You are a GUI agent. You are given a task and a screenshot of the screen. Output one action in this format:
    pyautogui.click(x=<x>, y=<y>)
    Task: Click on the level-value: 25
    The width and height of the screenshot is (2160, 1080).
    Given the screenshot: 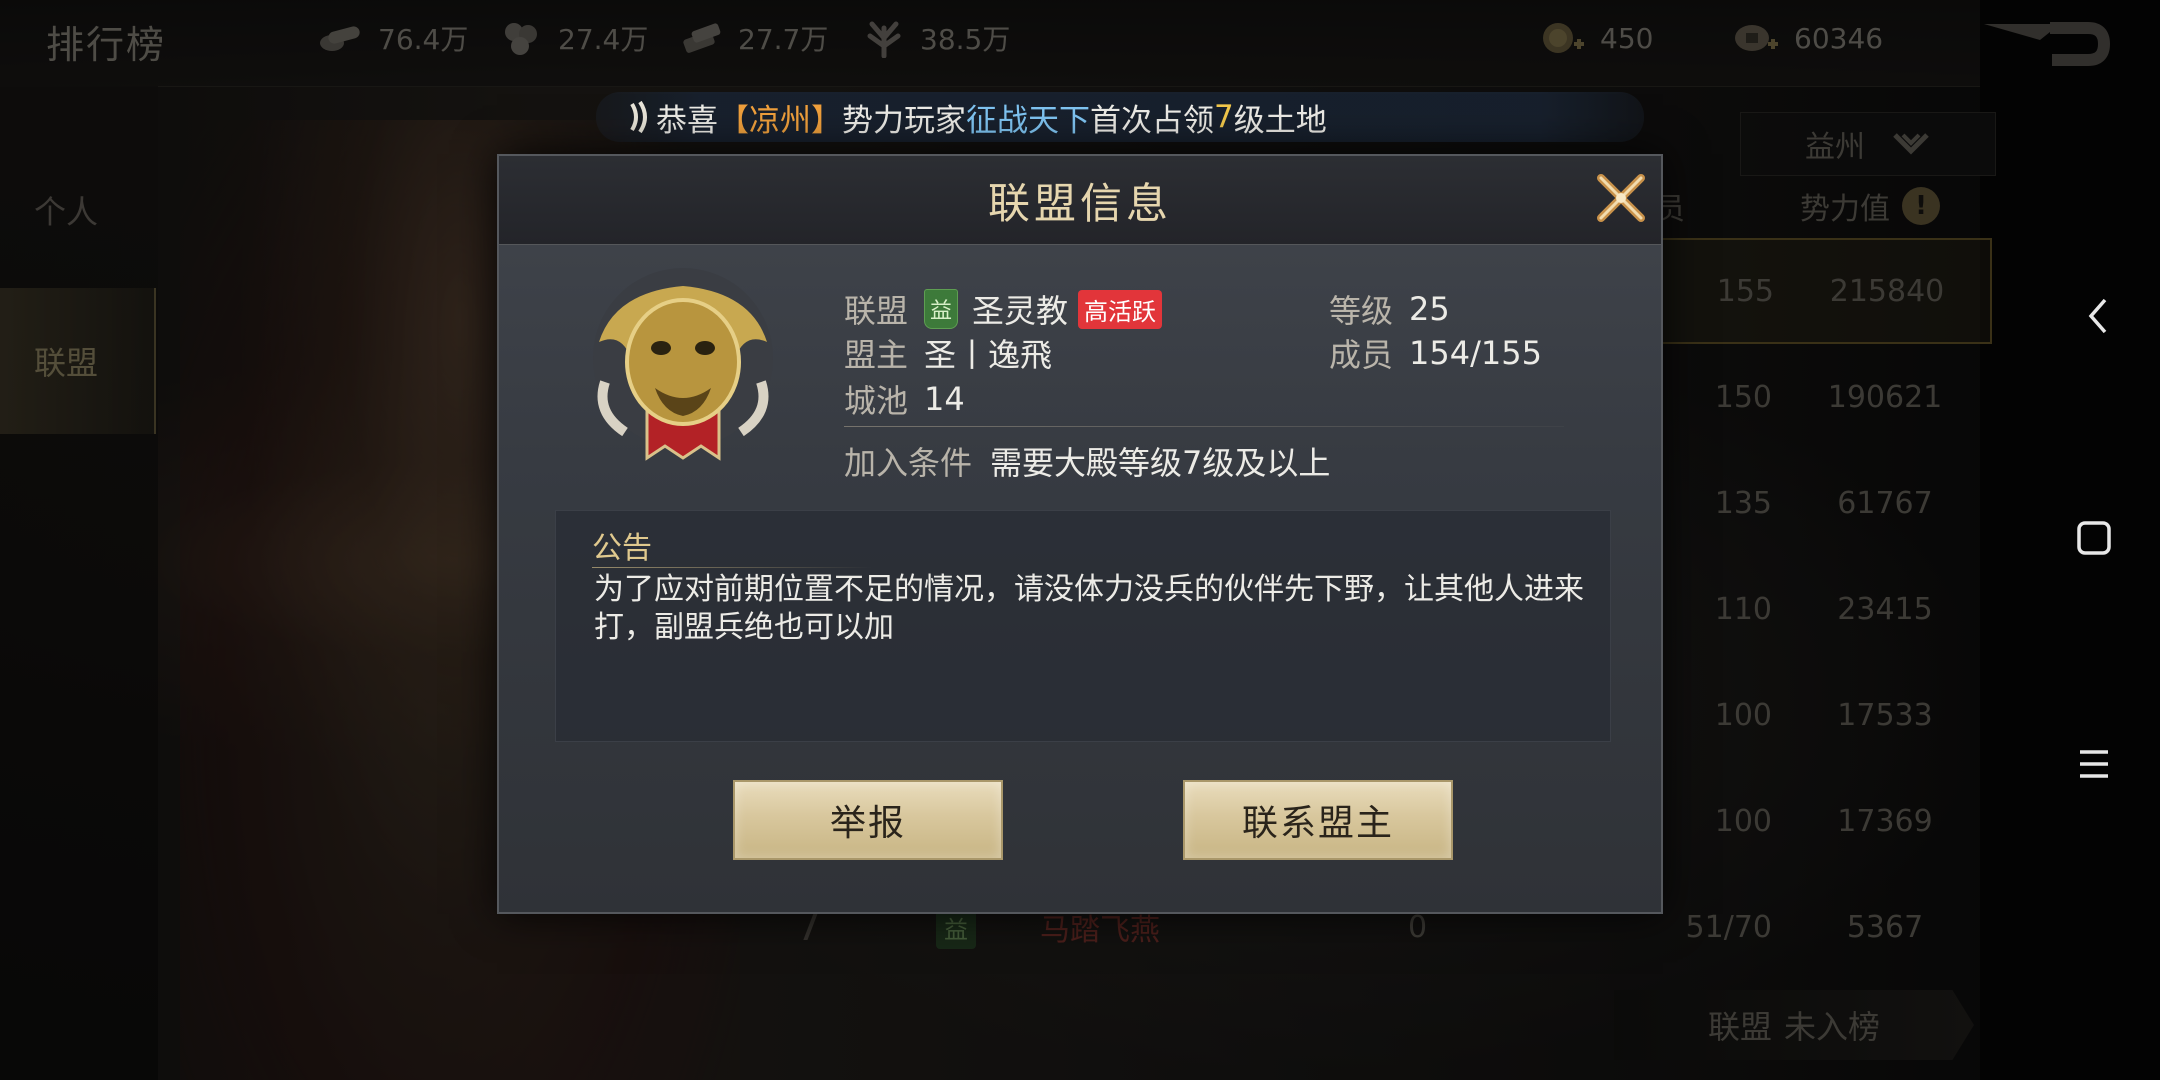 What is the action you would take?
    pyautogui.click(x=1429, y=309)
    